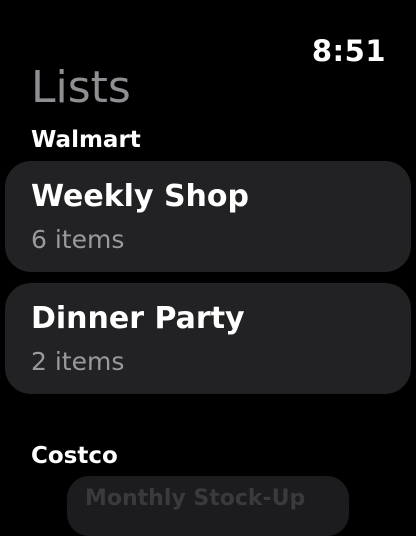 The width and height of the screenshot is (416, 536). Describe the element at coordinates (195, 498) in the screenshot. I see `list-card-title: Monthly Stock-Up` at that location.